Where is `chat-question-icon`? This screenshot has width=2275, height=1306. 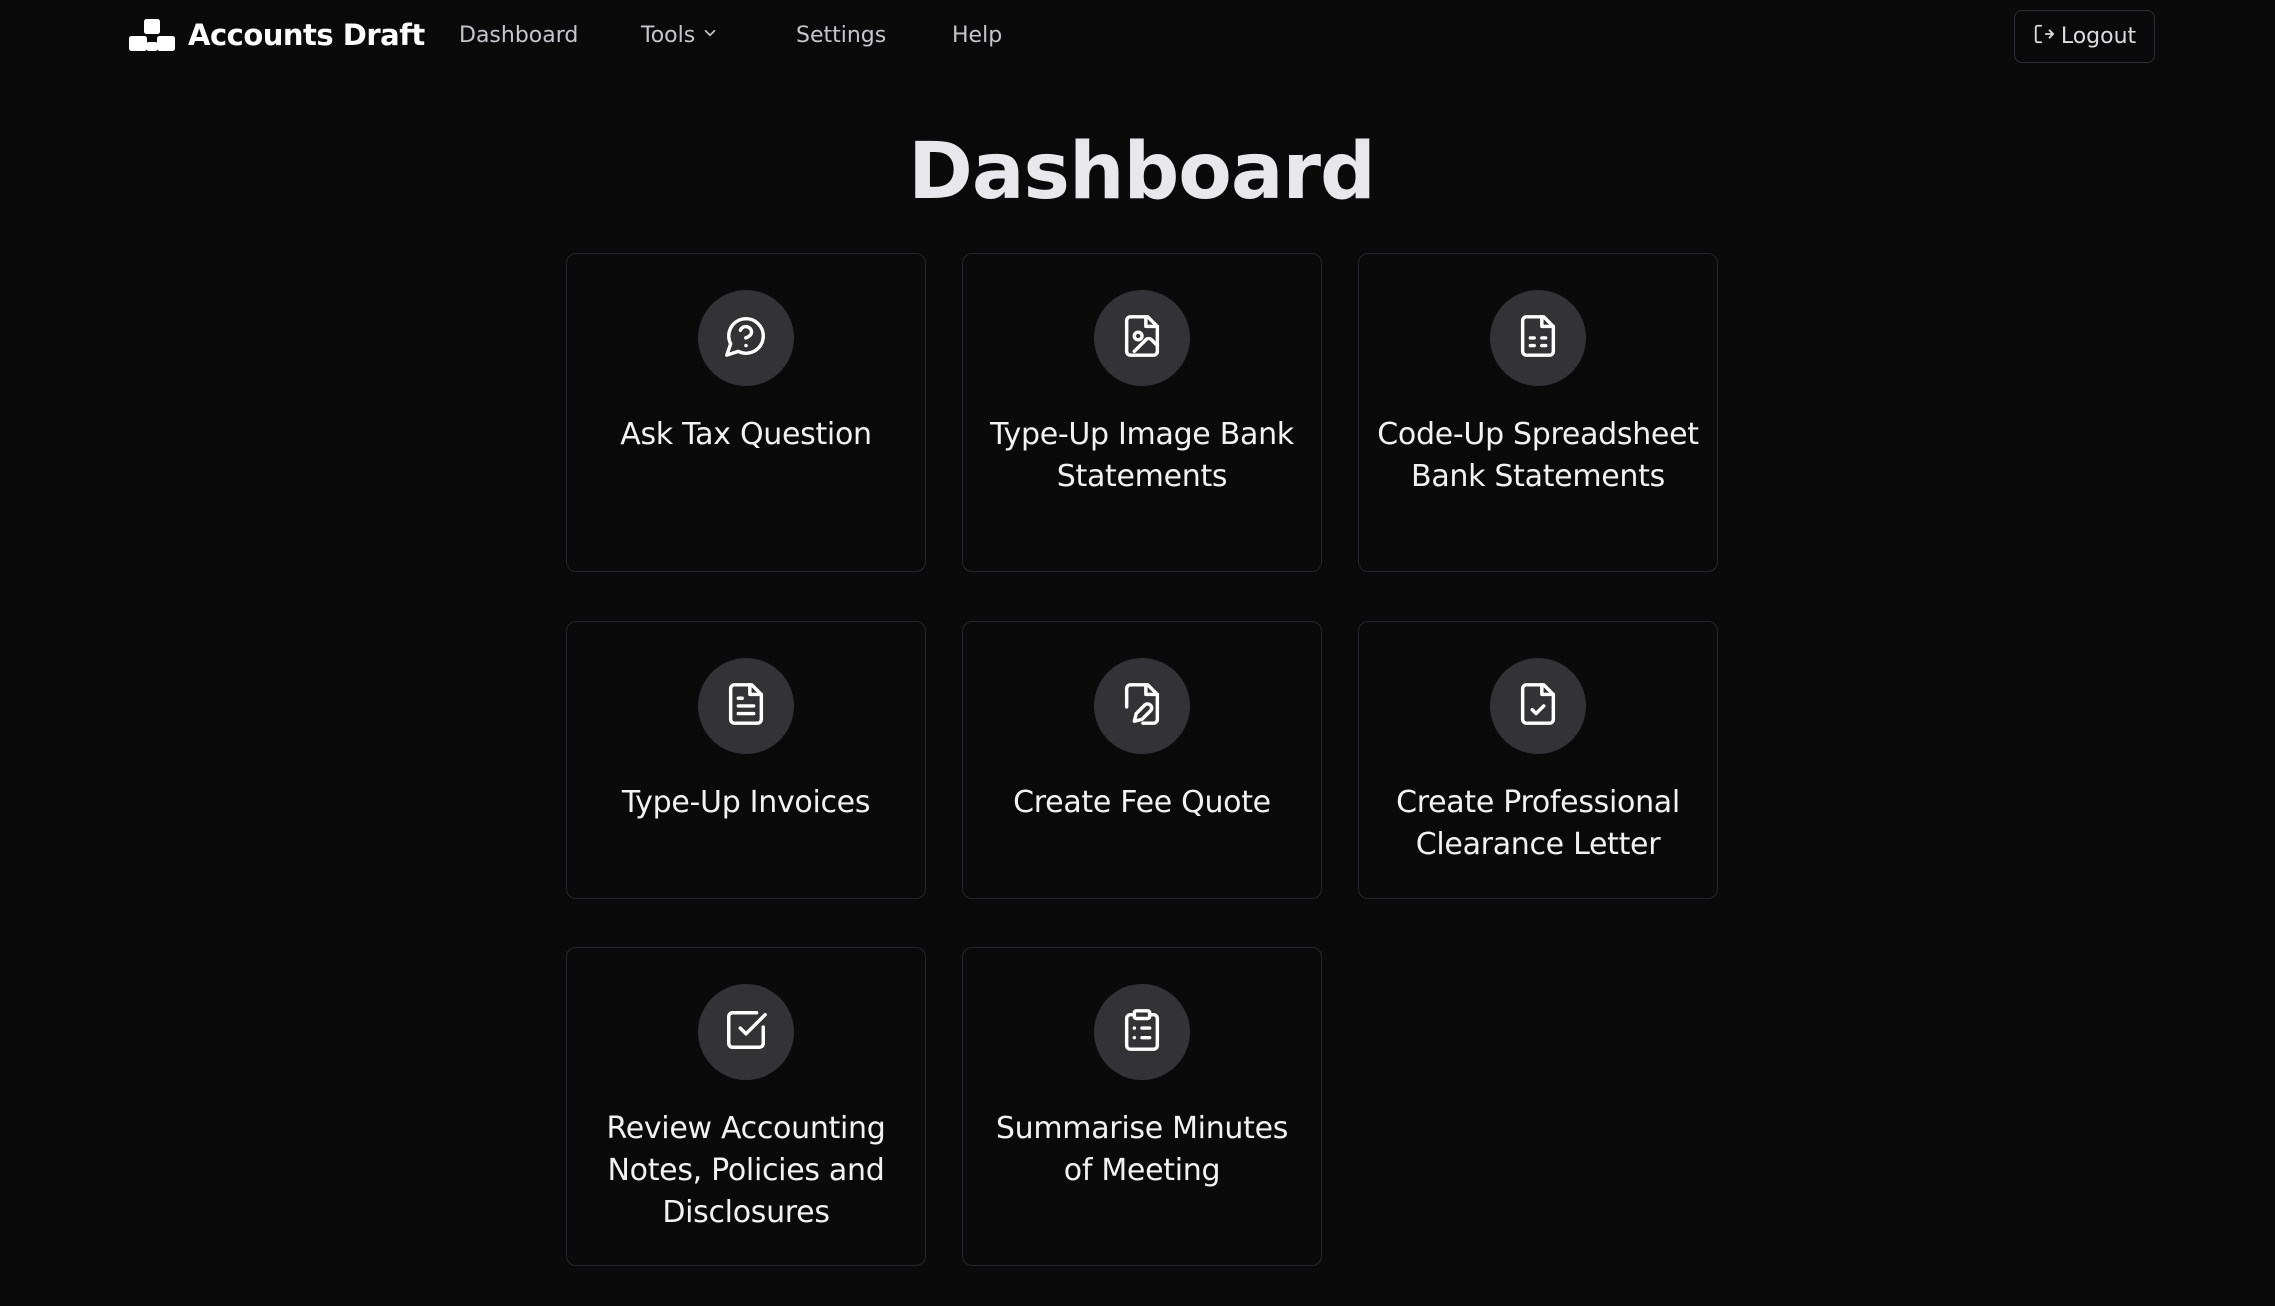 chat-question-icon is located at coordinates (746, 338).